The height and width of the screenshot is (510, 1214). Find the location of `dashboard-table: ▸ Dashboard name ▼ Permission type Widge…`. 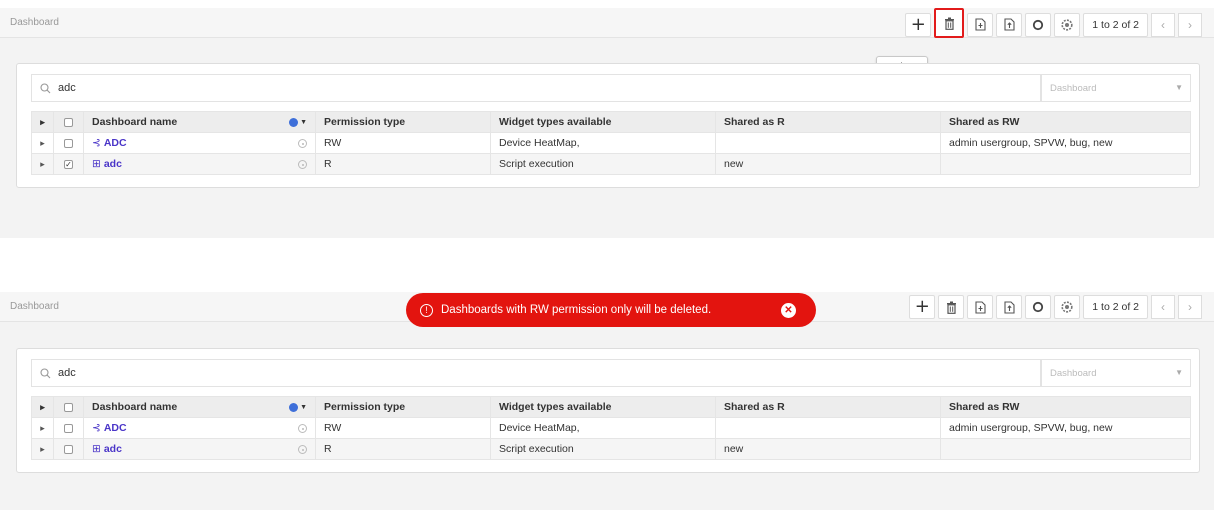

dashboard-table: ▸ Dashboard name ▼ Permission type Widge… is located at coordinates (611, 428).